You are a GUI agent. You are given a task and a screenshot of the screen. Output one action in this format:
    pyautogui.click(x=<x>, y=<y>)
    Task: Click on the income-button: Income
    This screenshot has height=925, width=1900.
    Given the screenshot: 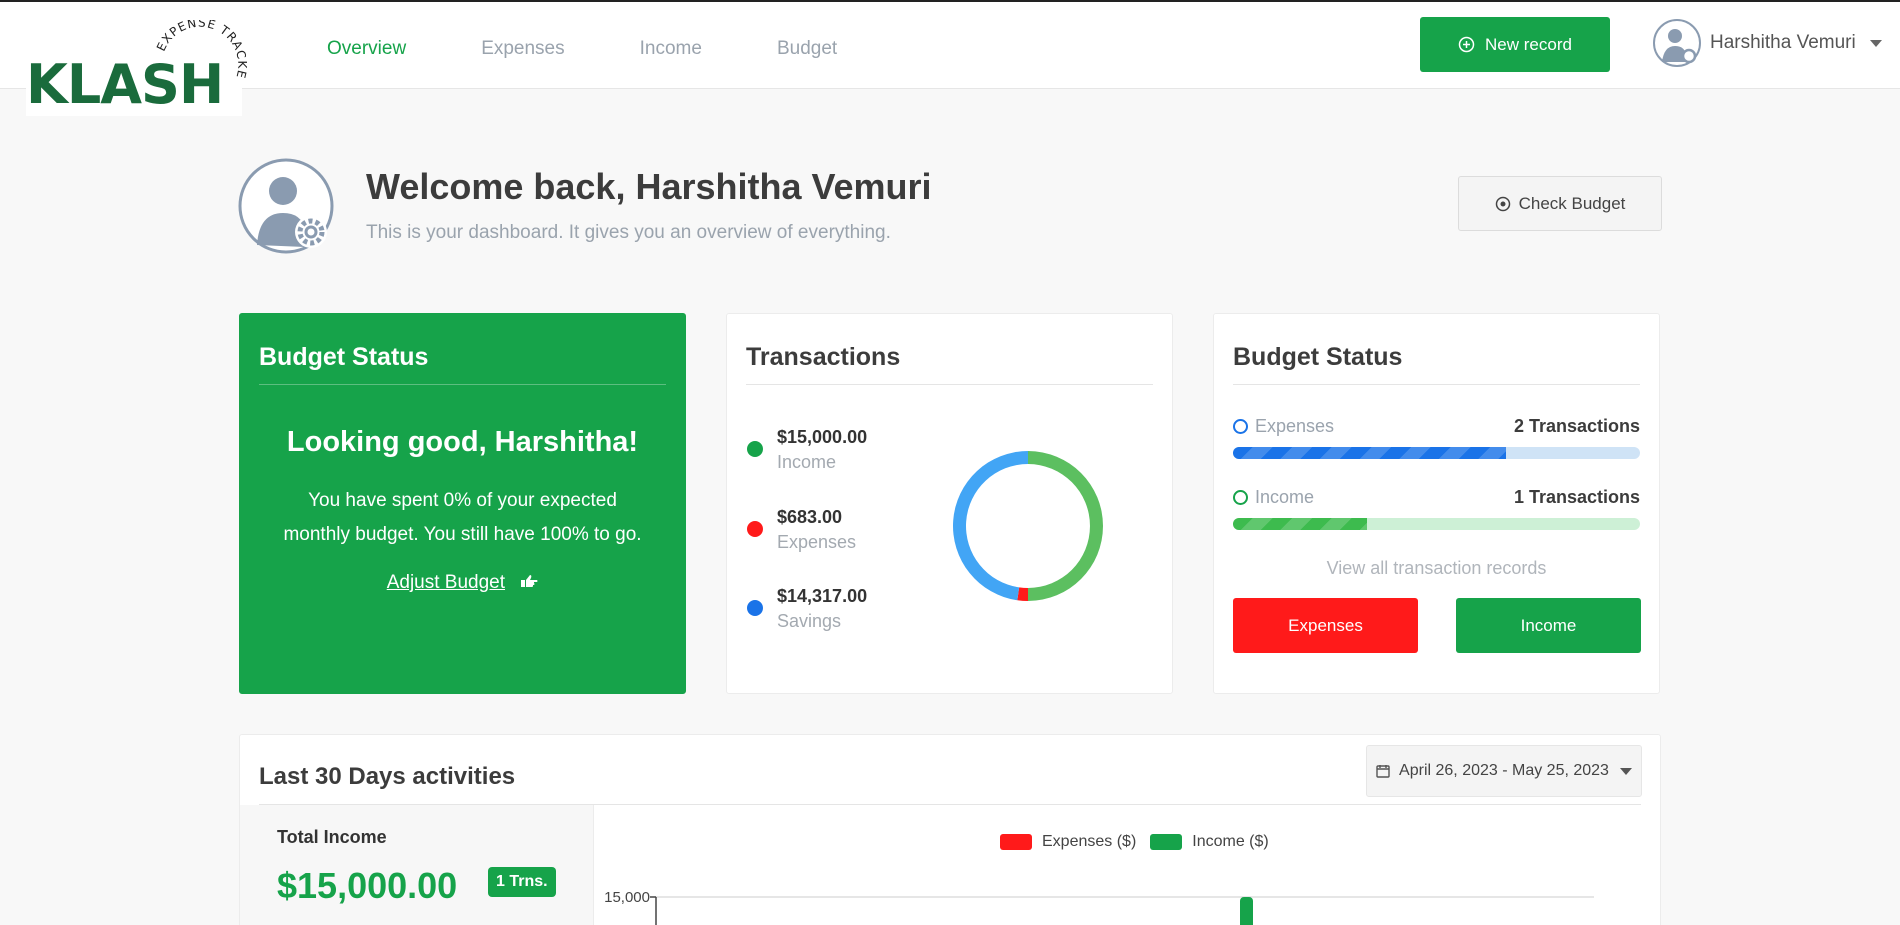 What is the action you would take?
    pyautogui.click(x=1548, y=625)
    